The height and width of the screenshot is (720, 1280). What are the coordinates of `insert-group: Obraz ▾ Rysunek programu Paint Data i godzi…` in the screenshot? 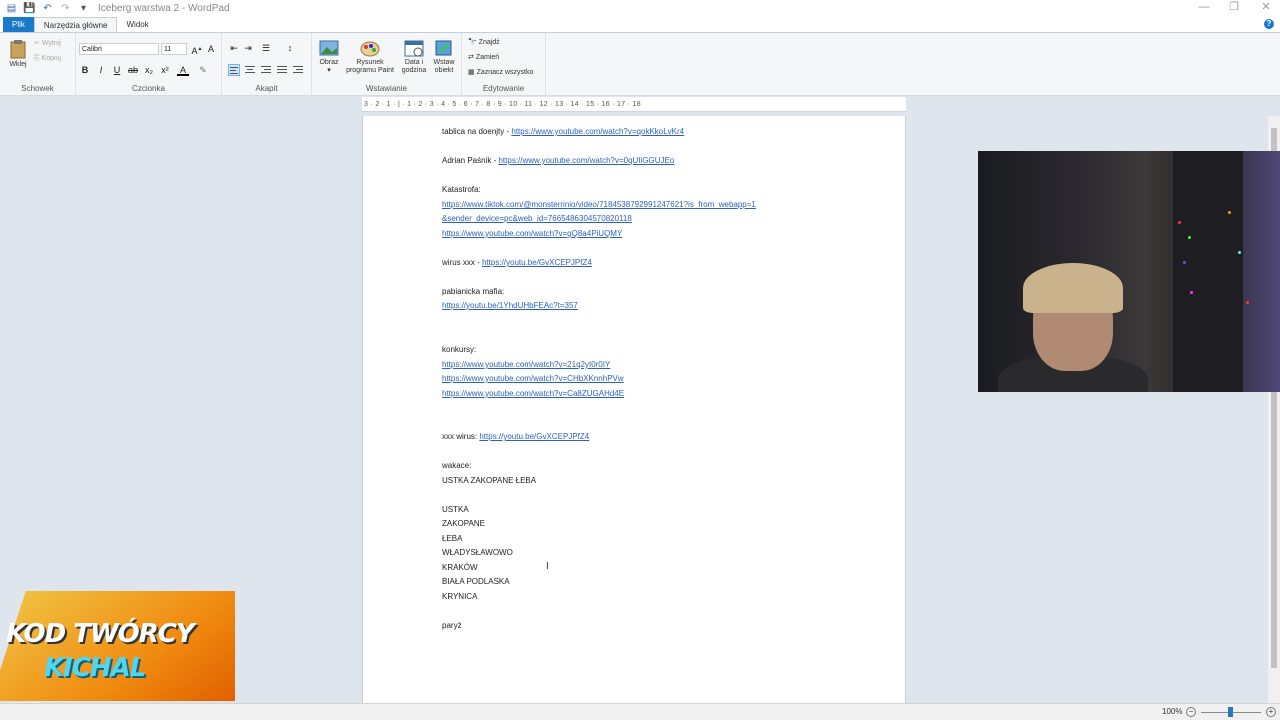 It's located at (387, 64).